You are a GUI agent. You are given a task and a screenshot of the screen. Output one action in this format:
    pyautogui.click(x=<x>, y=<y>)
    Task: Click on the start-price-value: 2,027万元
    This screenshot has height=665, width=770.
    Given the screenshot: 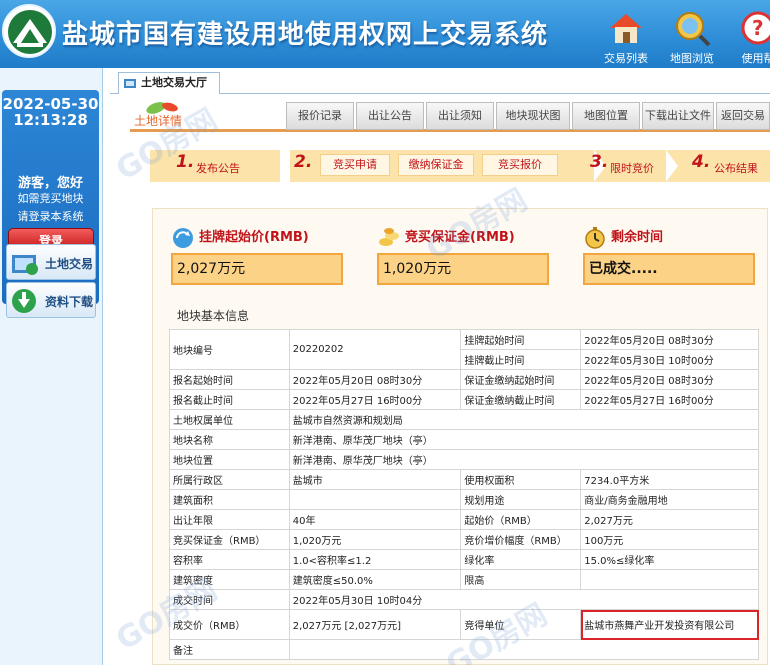 What is the action you would take?
    pyautogui.click(x=257, y=269)
    